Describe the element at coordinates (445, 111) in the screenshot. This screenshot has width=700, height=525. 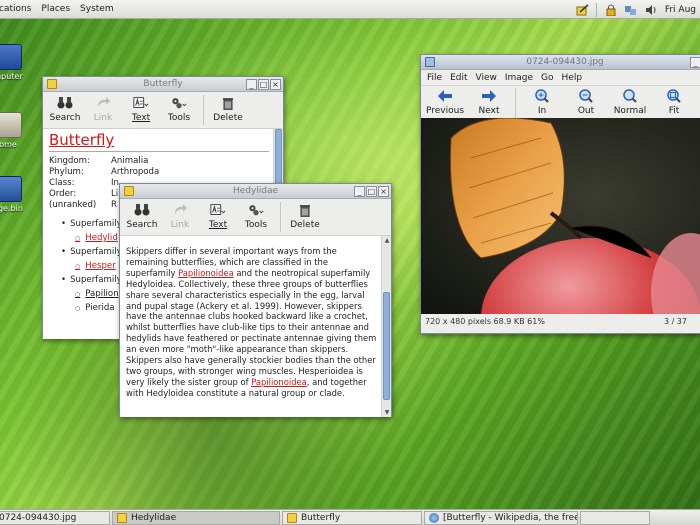
I see `previous-label: Previous` at that location.